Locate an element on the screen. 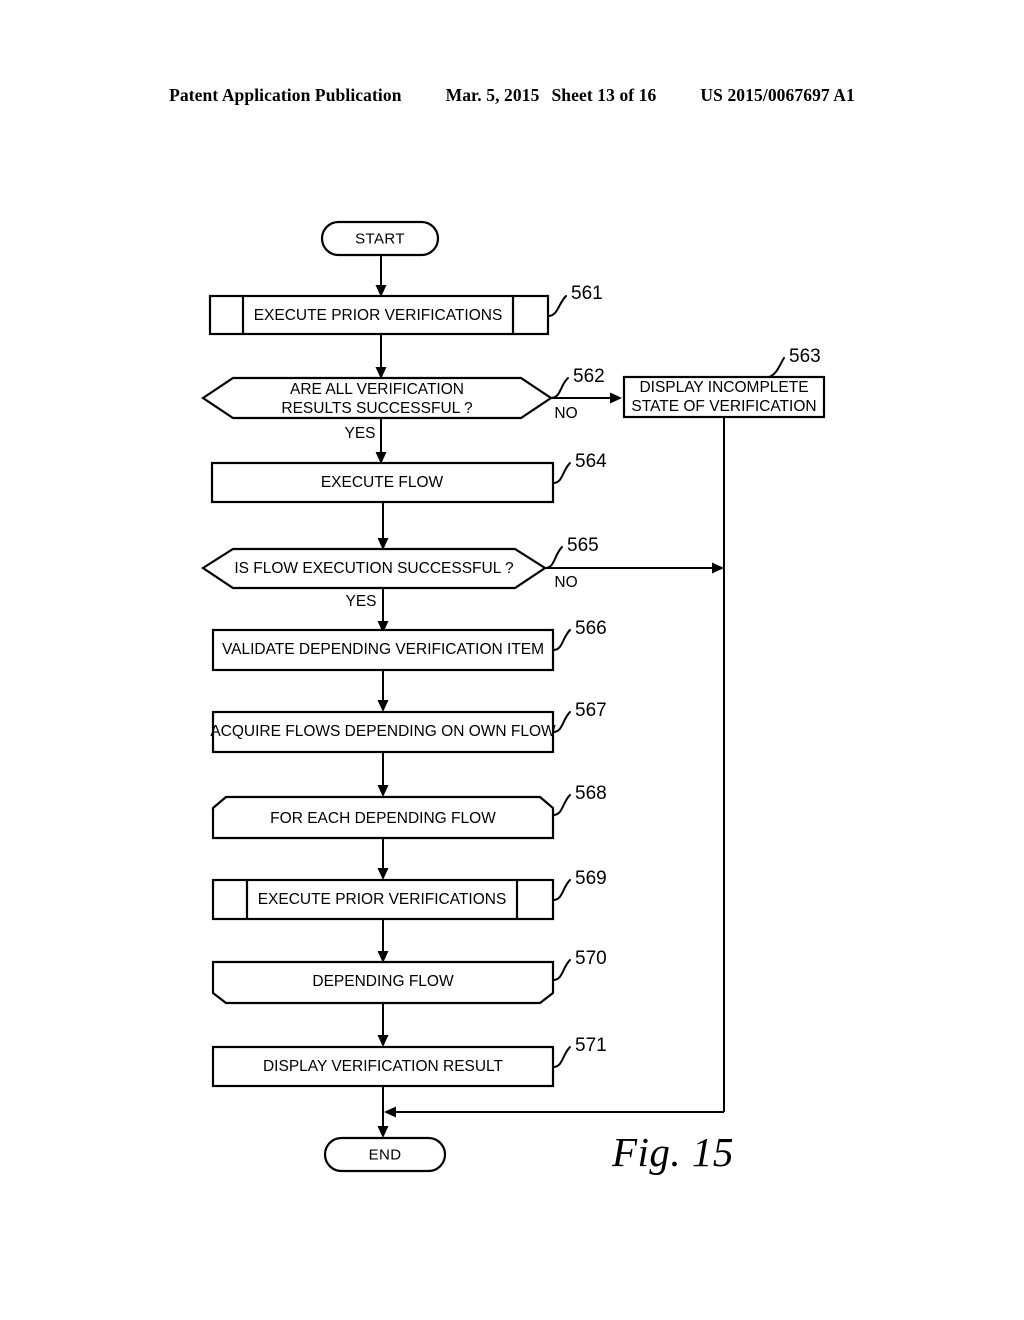 This screenshot has height=1320, width=1024. flowchart-node-566: VALIDATE DEPENDING VERIFICATION ITEM is located at coordinates (383, 650).